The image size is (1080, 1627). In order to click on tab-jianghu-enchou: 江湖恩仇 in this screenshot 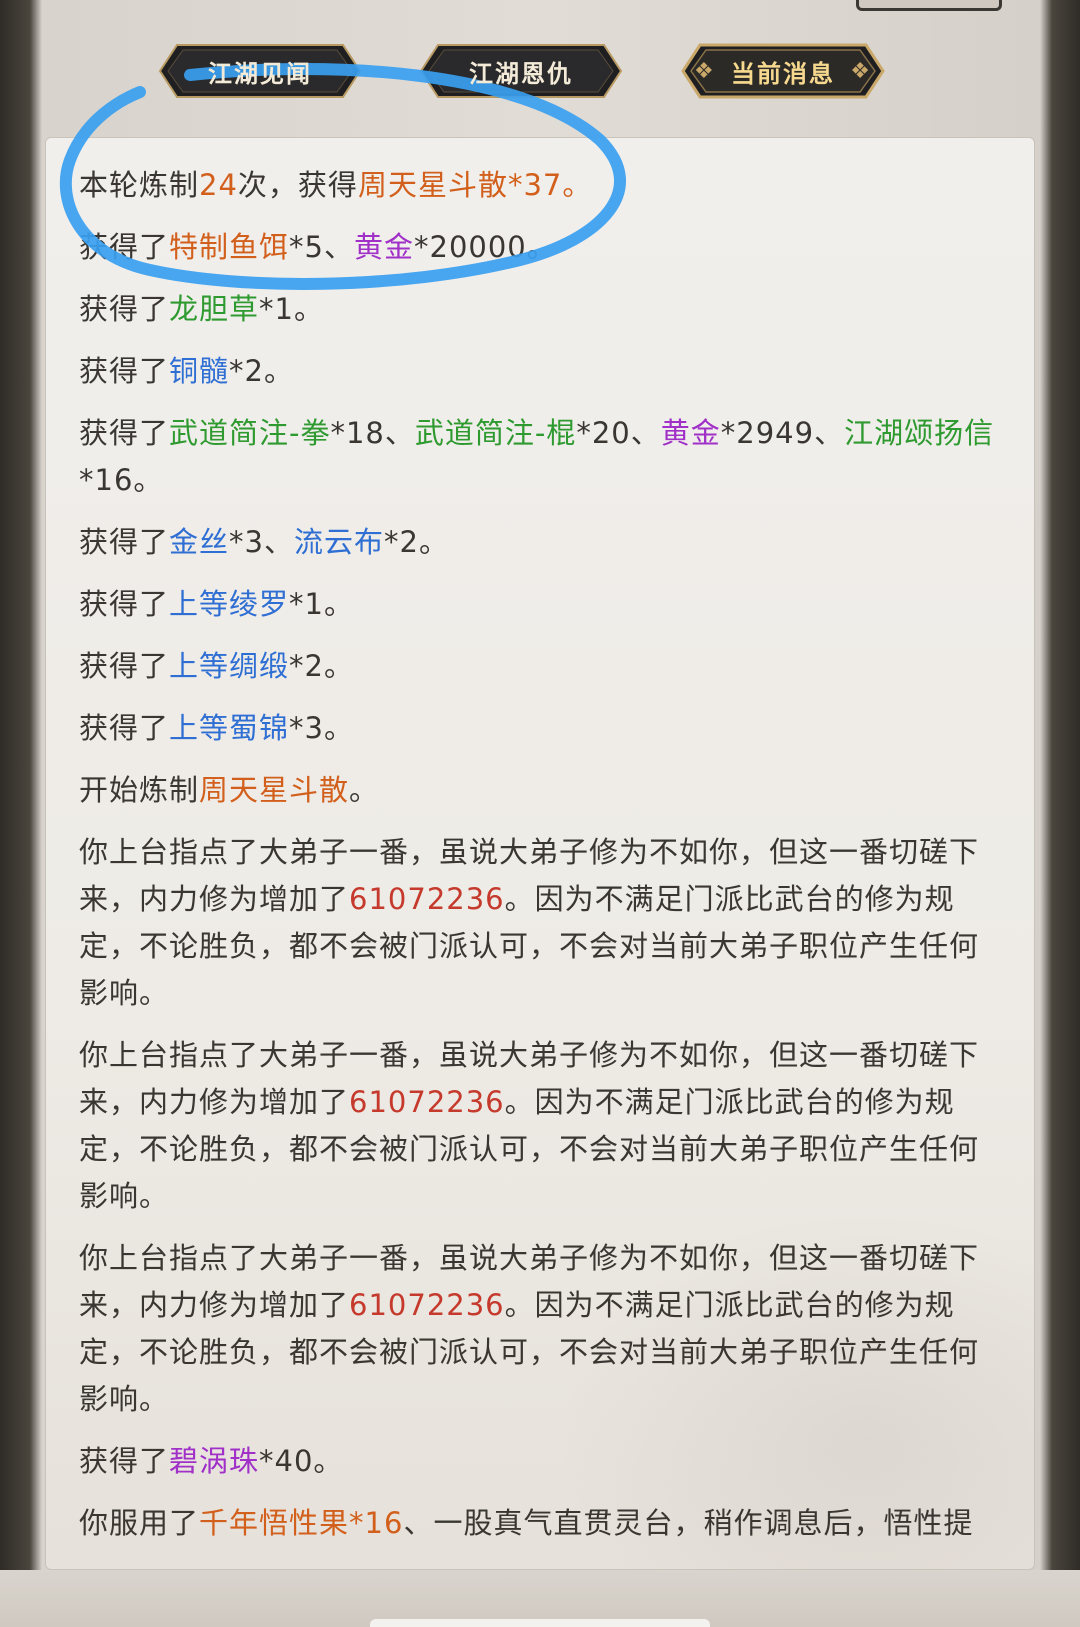, I will do `click(521, 71)`.